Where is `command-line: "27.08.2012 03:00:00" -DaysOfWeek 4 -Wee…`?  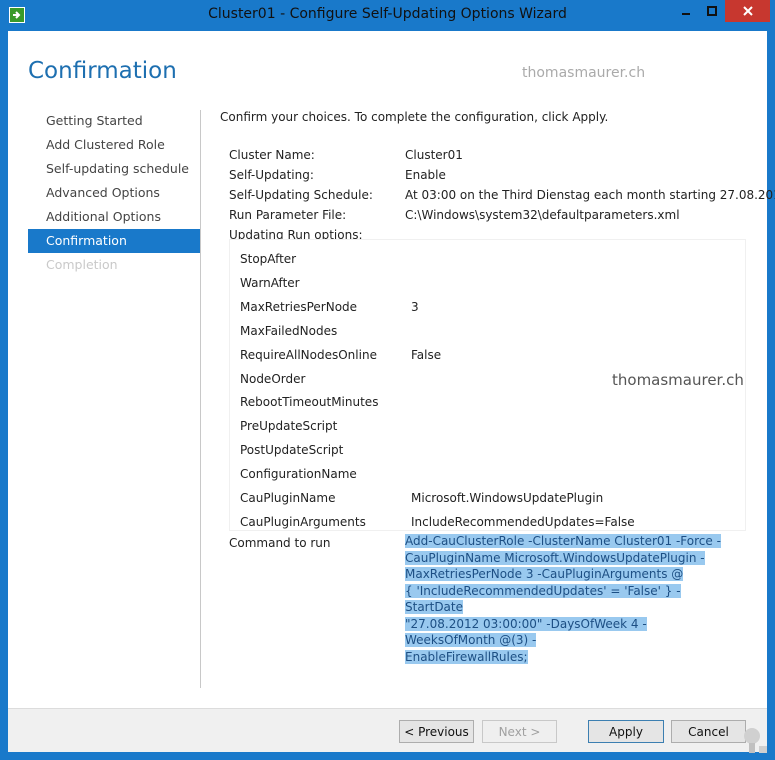
command-line: "27.08.2012 03:00:00" -DaysOfWeek 4 -Wee… is located at coordinates (526, 631).